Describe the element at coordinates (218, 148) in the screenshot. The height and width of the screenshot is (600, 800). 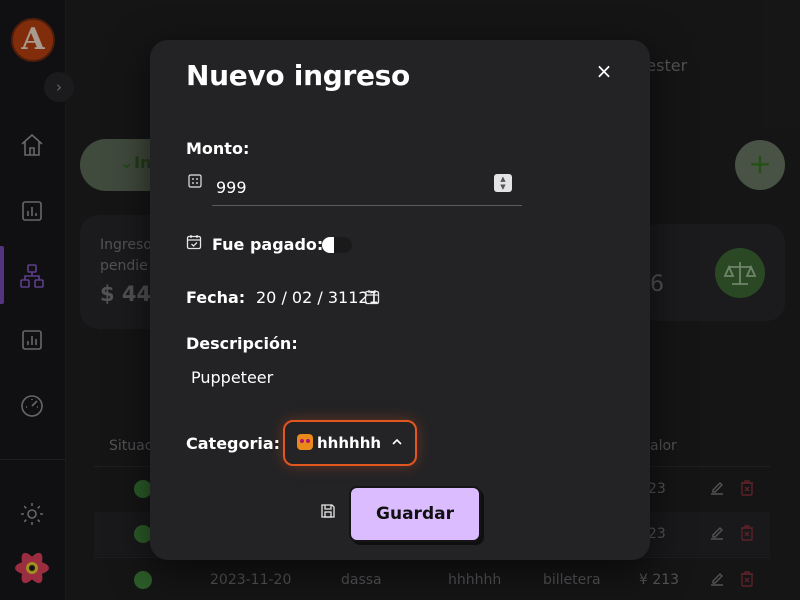
I see `amount-label: Monto:` at that location.